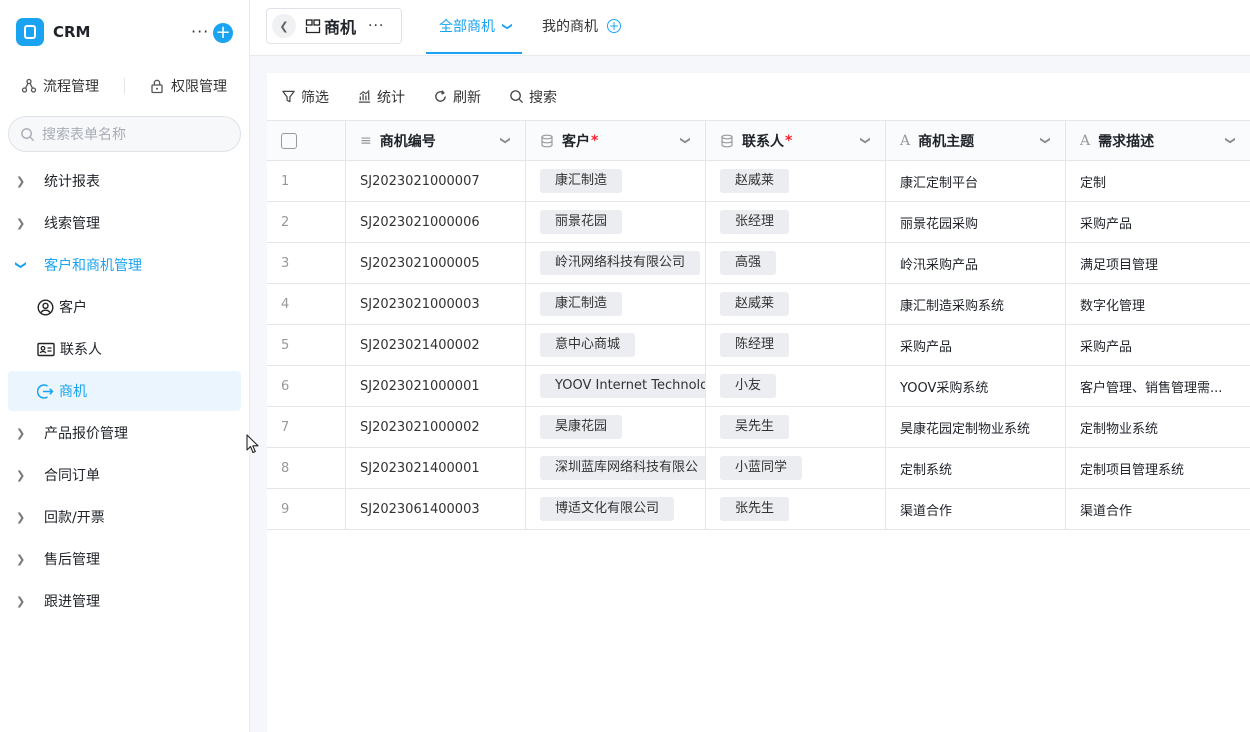  What do you see at coordinates (614, 26) in the screenshot?
I see `add-view-icon: +` at bounding box center [614, 26].